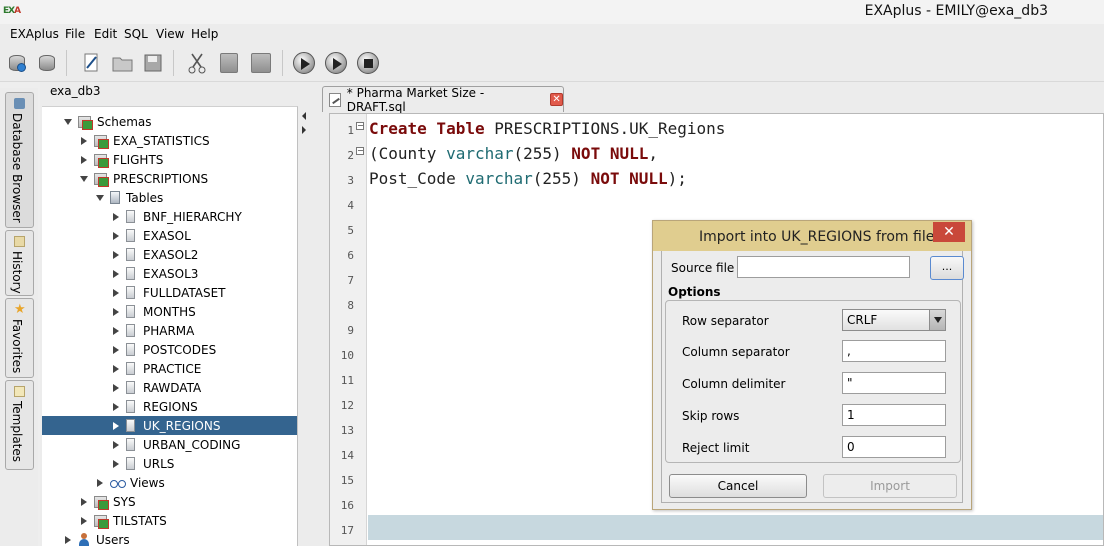  I want to click on tree-node-table: PRACTICE, so click(169, 368).